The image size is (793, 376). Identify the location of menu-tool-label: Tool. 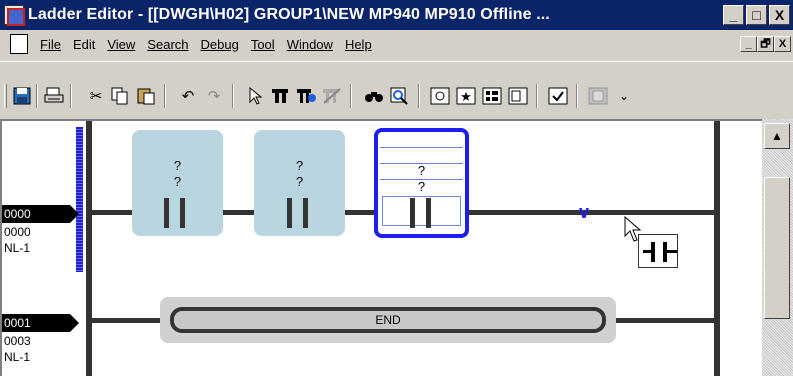
(262, 44).